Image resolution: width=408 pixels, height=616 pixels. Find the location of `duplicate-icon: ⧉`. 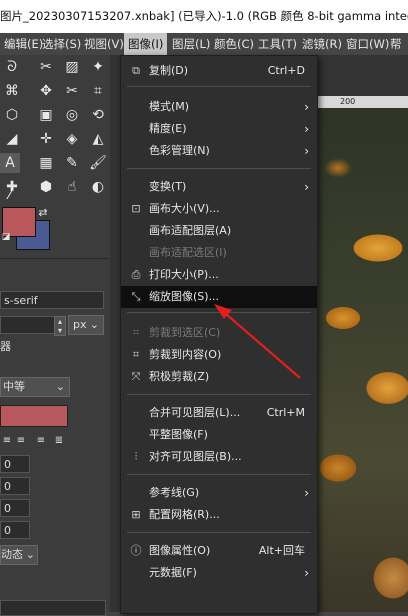

duplicate-icon: ⧉ is located at coordinates (136, 70).